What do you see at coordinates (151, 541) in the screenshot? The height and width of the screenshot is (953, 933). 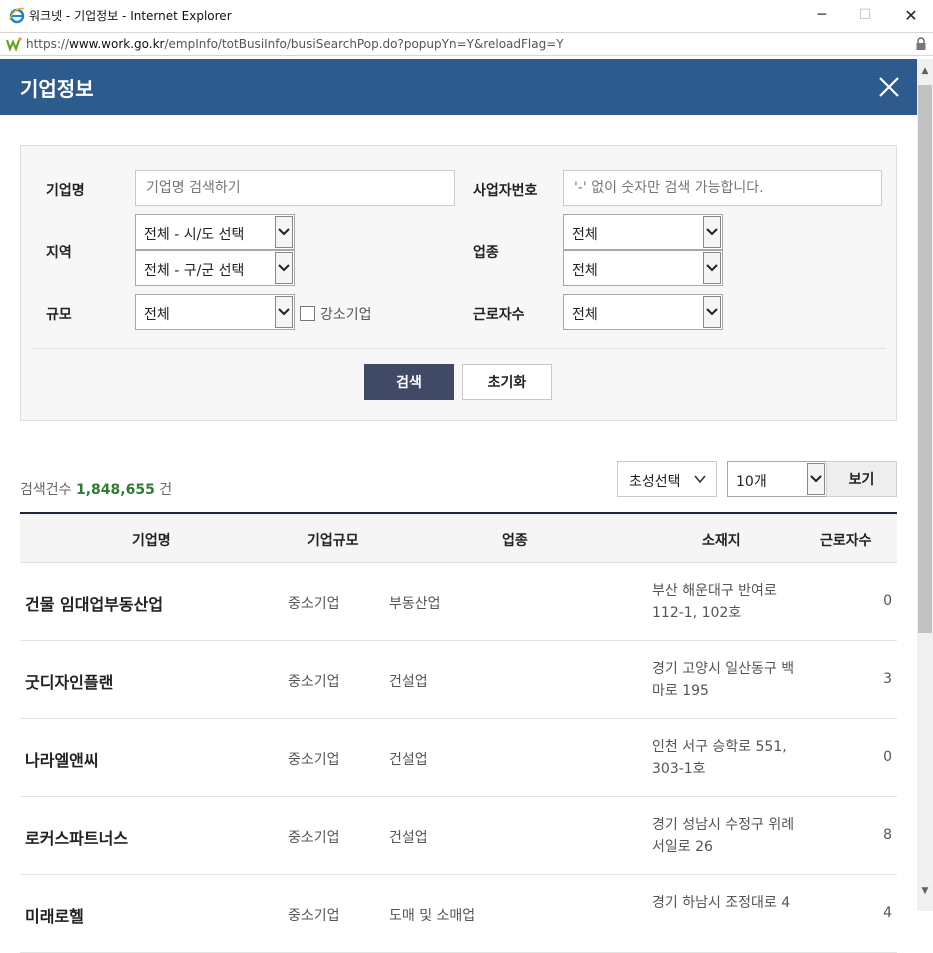 I see `header-company-name: 기업명` at bounding box center [151, 541].